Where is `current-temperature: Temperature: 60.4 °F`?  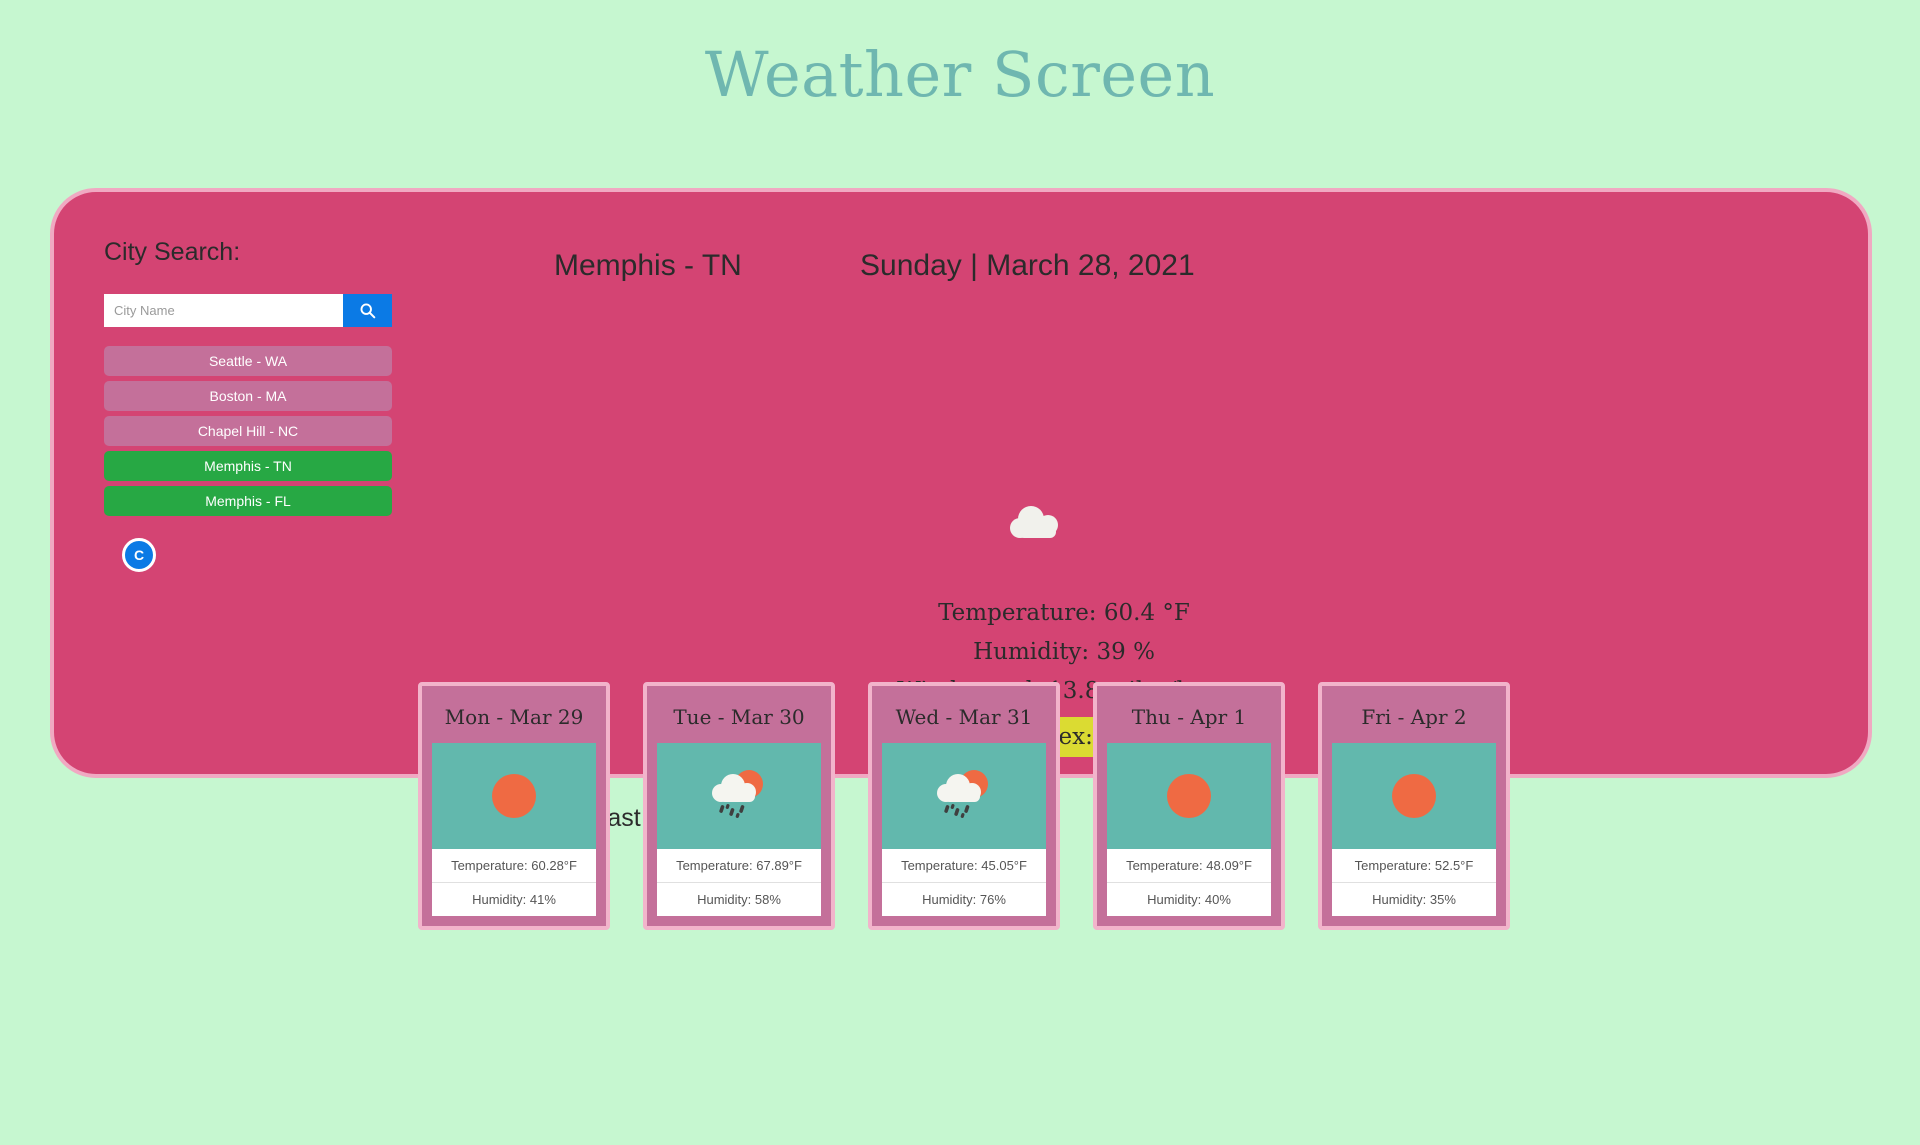 current-temperature: Temperature: 60.4 °F is located at coordinates (1064, 613).